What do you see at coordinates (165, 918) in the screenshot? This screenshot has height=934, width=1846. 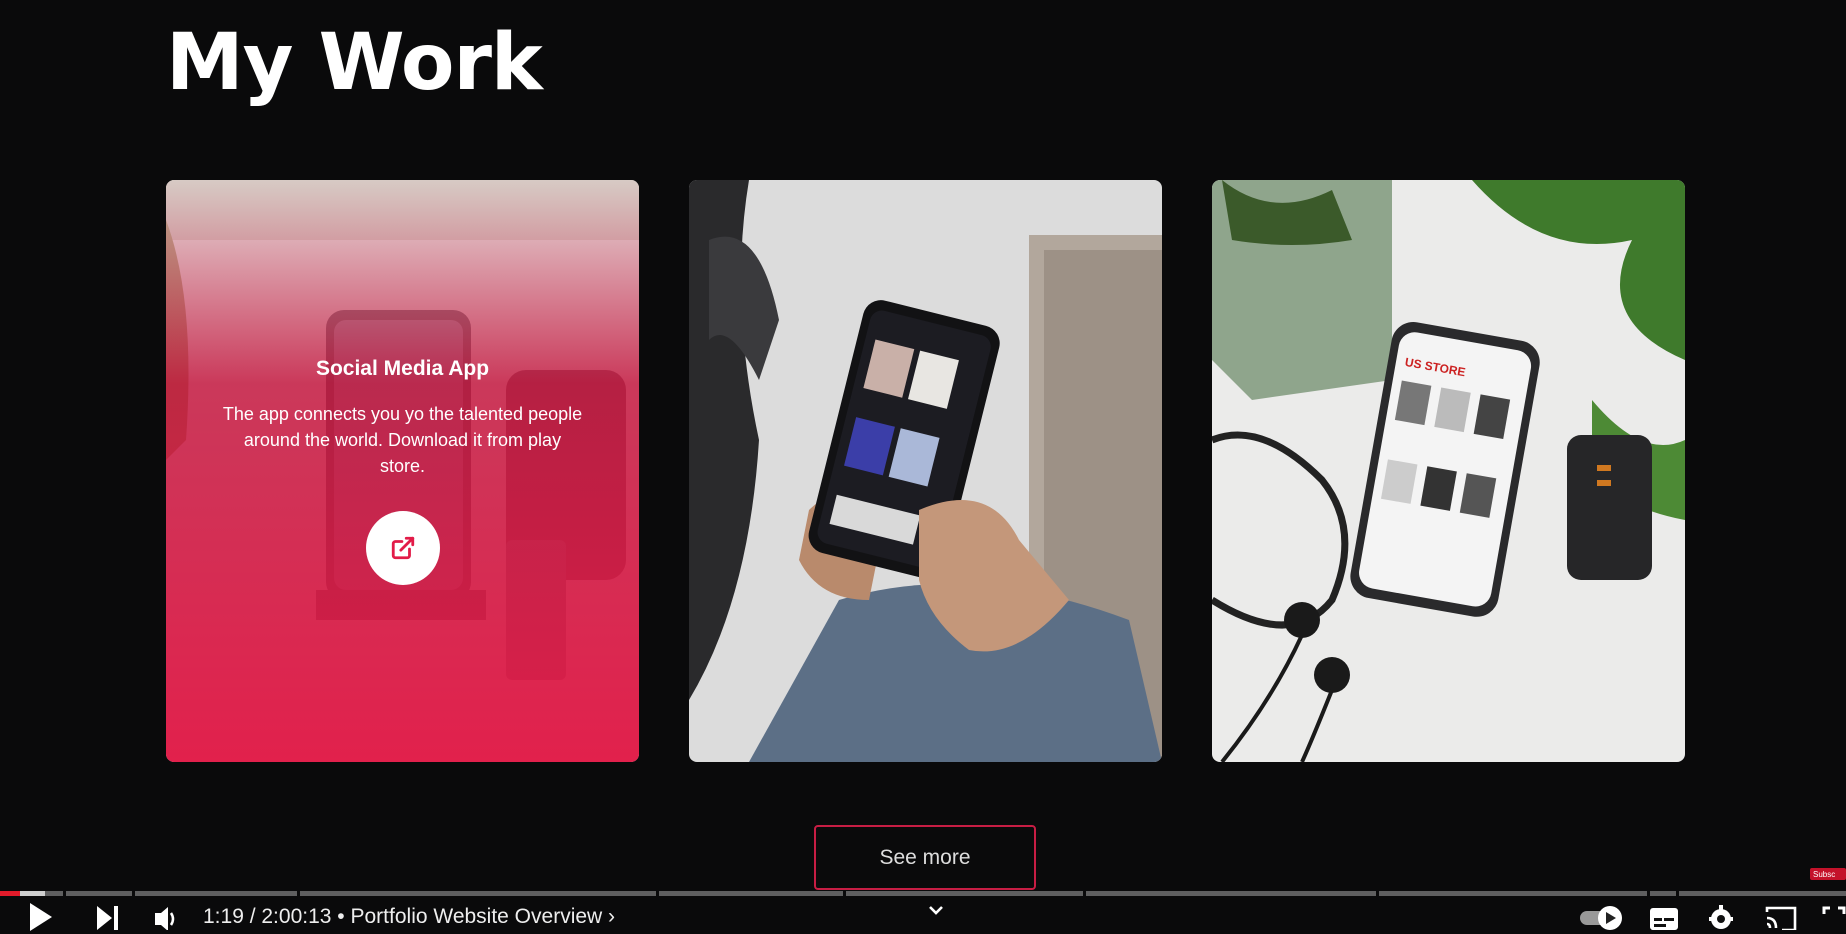 I see `volume-icon` at bounding box center [165, 918].